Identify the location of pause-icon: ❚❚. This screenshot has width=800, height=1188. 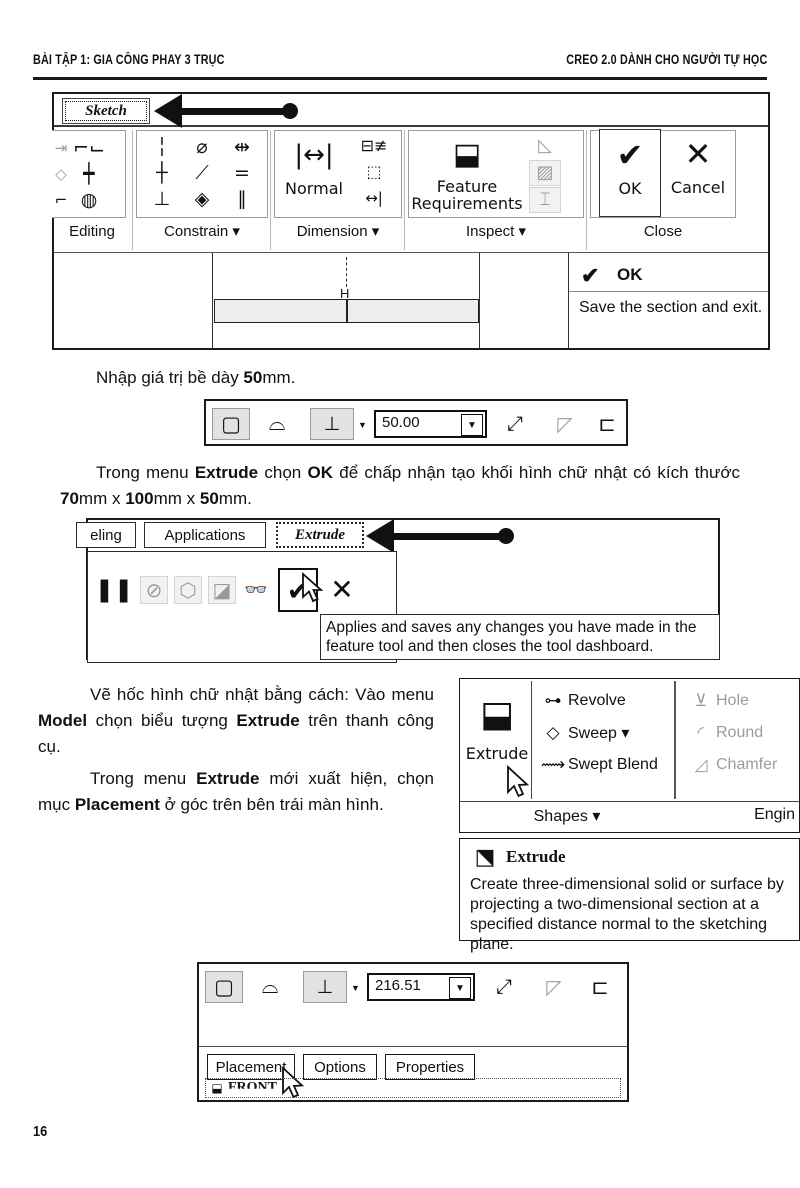
(114, 590).